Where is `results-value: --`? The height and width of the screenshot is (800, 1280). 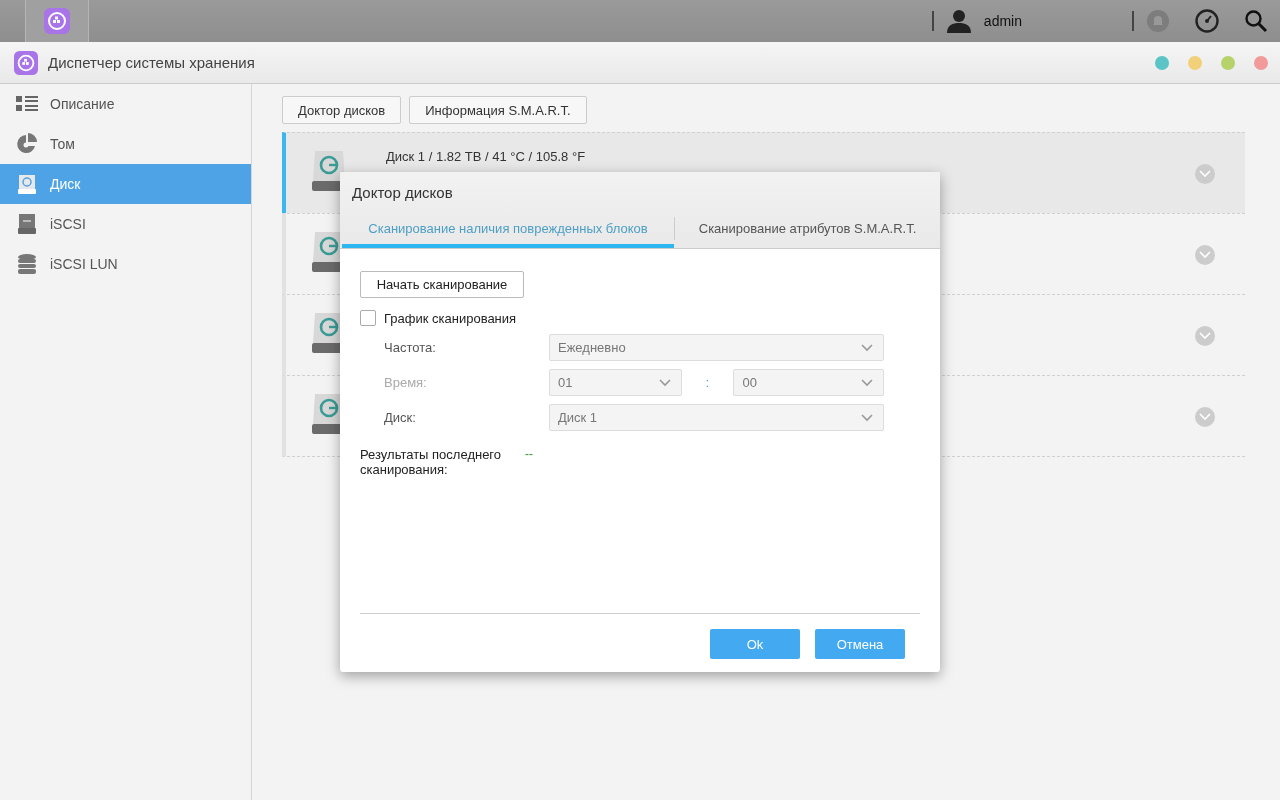
results-value: -- is located at coordinates (529, 455).